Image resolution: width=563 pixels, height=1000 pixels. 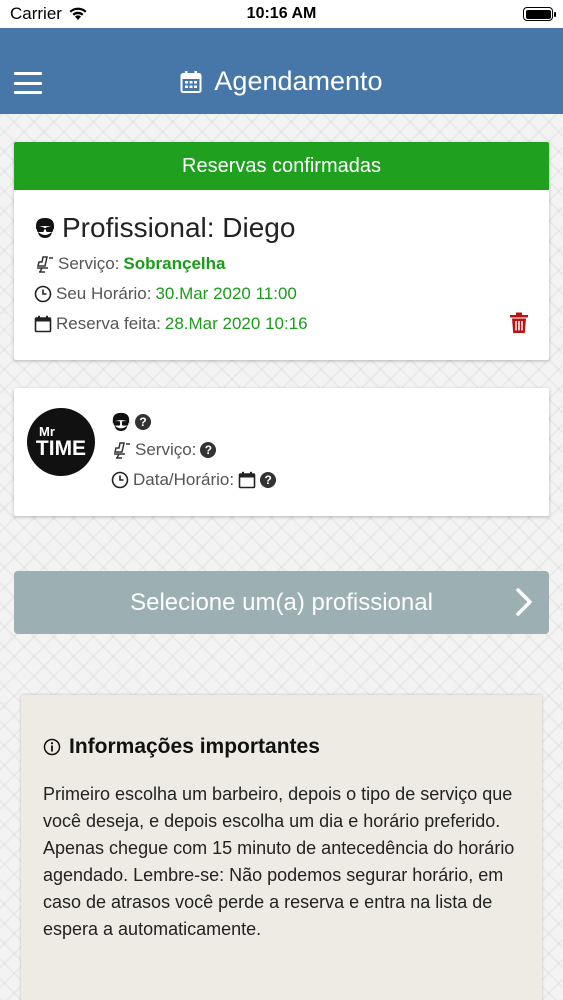 I want to click on chevron-right-icon, so click(x=524, y=602).